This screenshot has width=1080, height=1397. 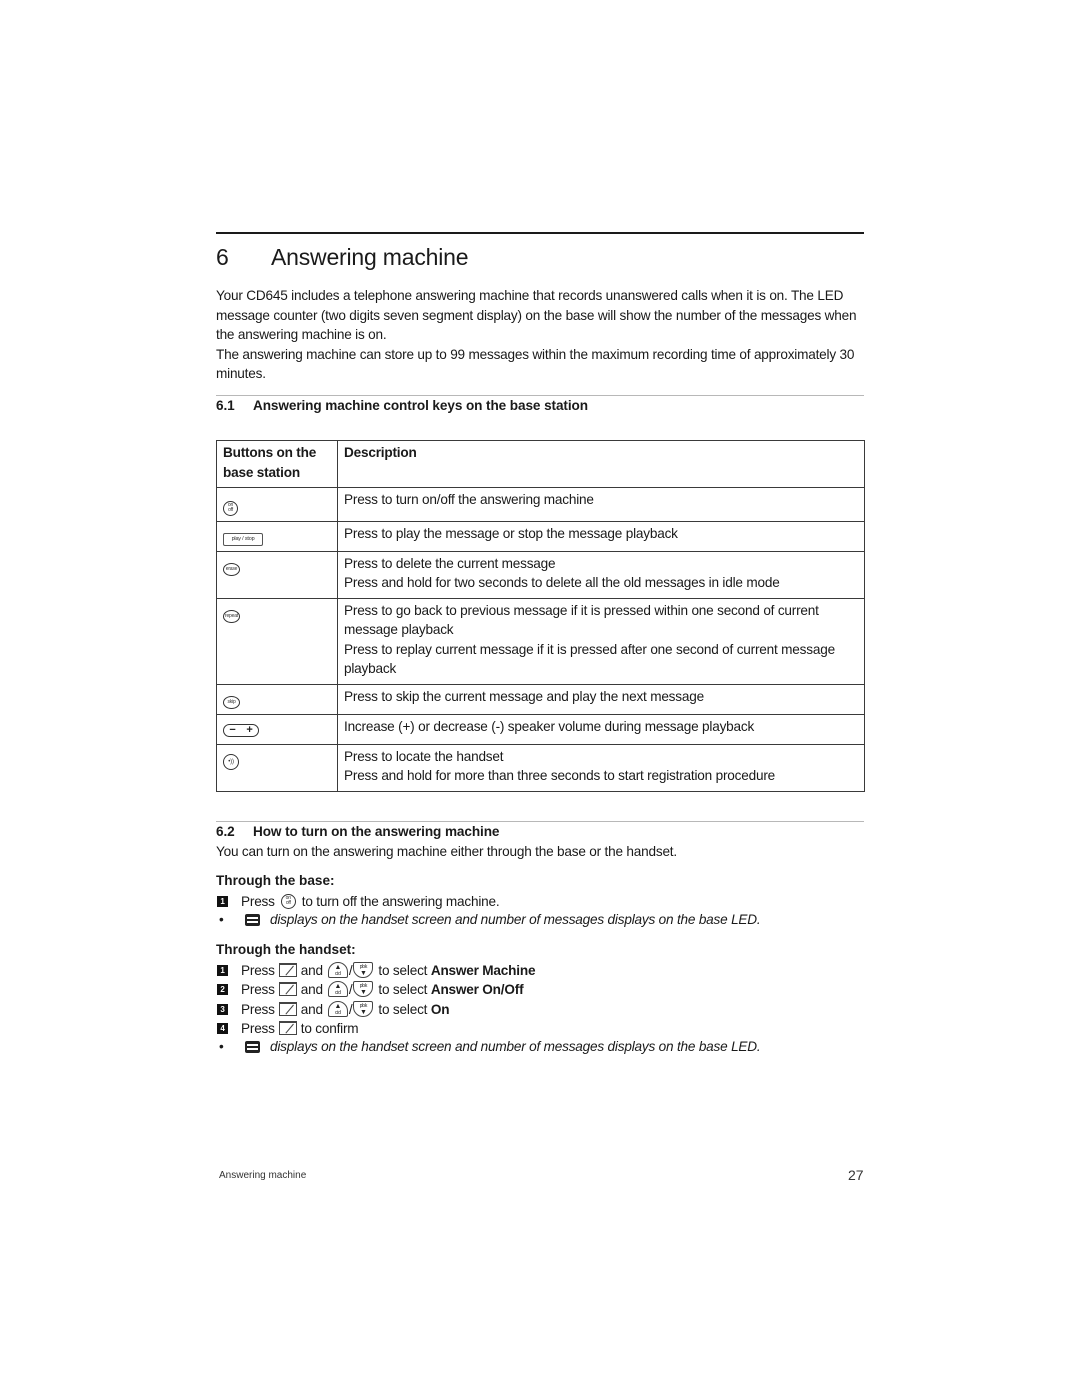 What do you see at coordinates (249, 730) in the screenshot?
I see `plus-icon: +` at bounding box center [249, 730].